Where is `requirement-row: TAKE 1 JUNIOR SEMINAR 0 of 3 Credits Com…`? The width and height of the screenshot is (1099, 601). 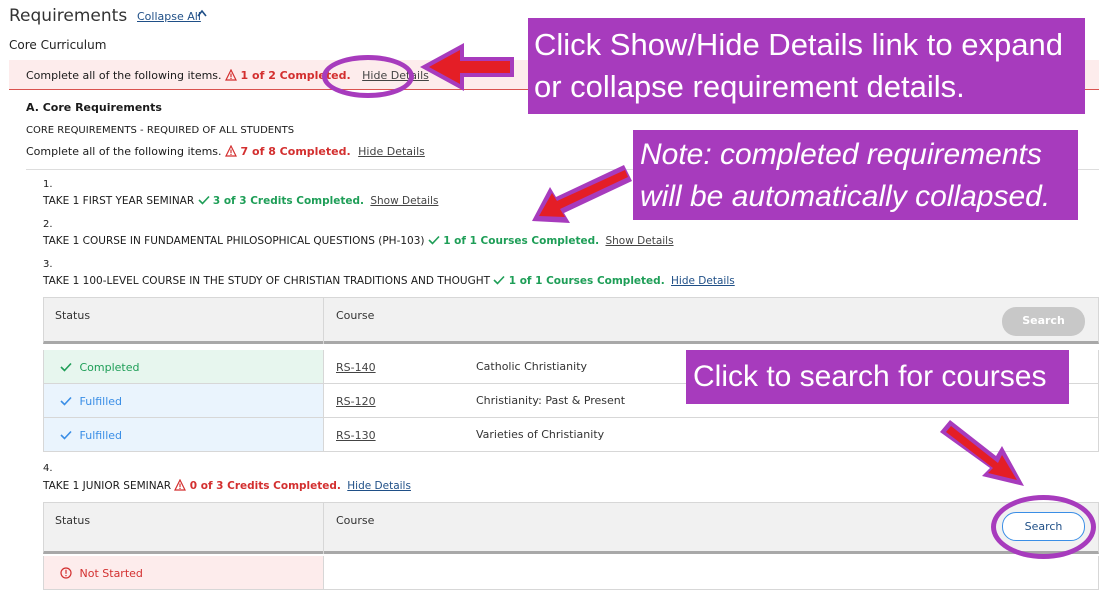 requirement-row: TAKE 1 JUNIOR SEMINAR 0 of 3 Credits Com… is located at coordinates (227, 485).